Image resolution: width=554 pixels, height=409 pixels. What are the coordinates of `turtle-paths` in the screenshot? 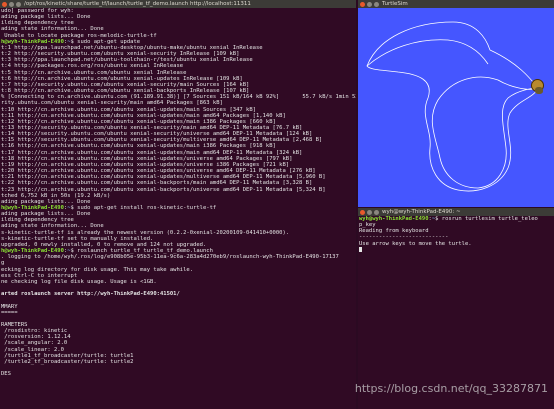 It's located at (452, 106).